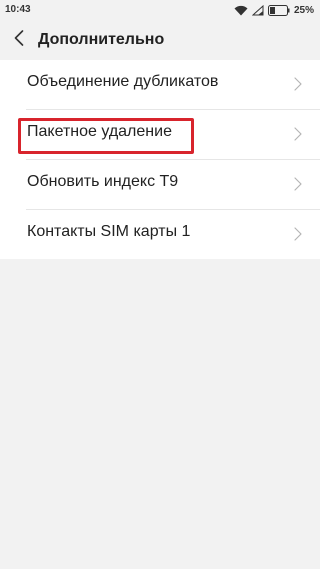 The height and width of the screenshot is (569, 320). I want to click on battery-icon, so click(278, 10).